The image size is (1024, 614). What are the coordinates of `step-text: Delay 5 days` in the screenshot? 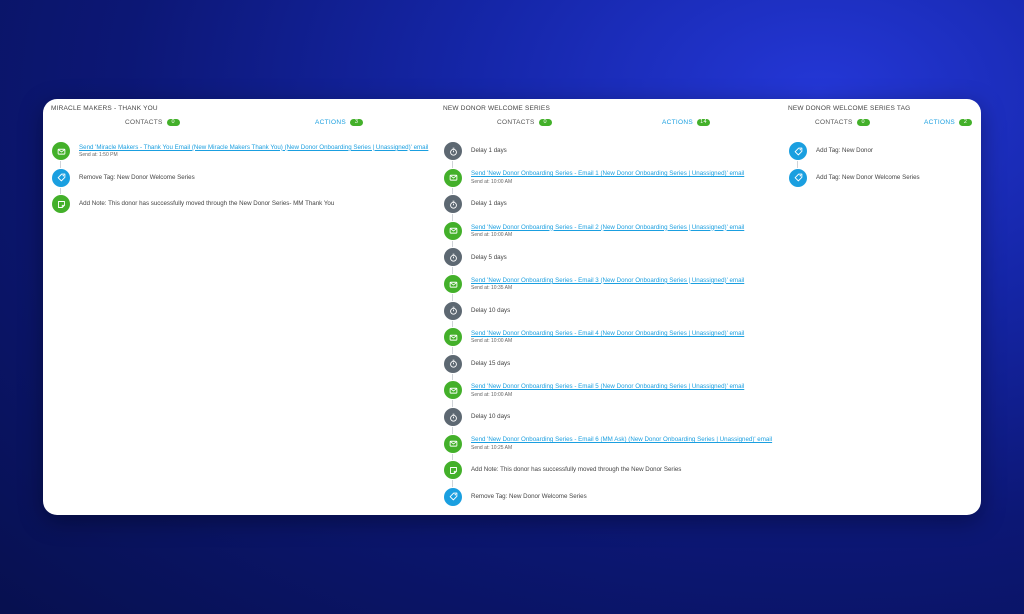 It's located at (489, 257).